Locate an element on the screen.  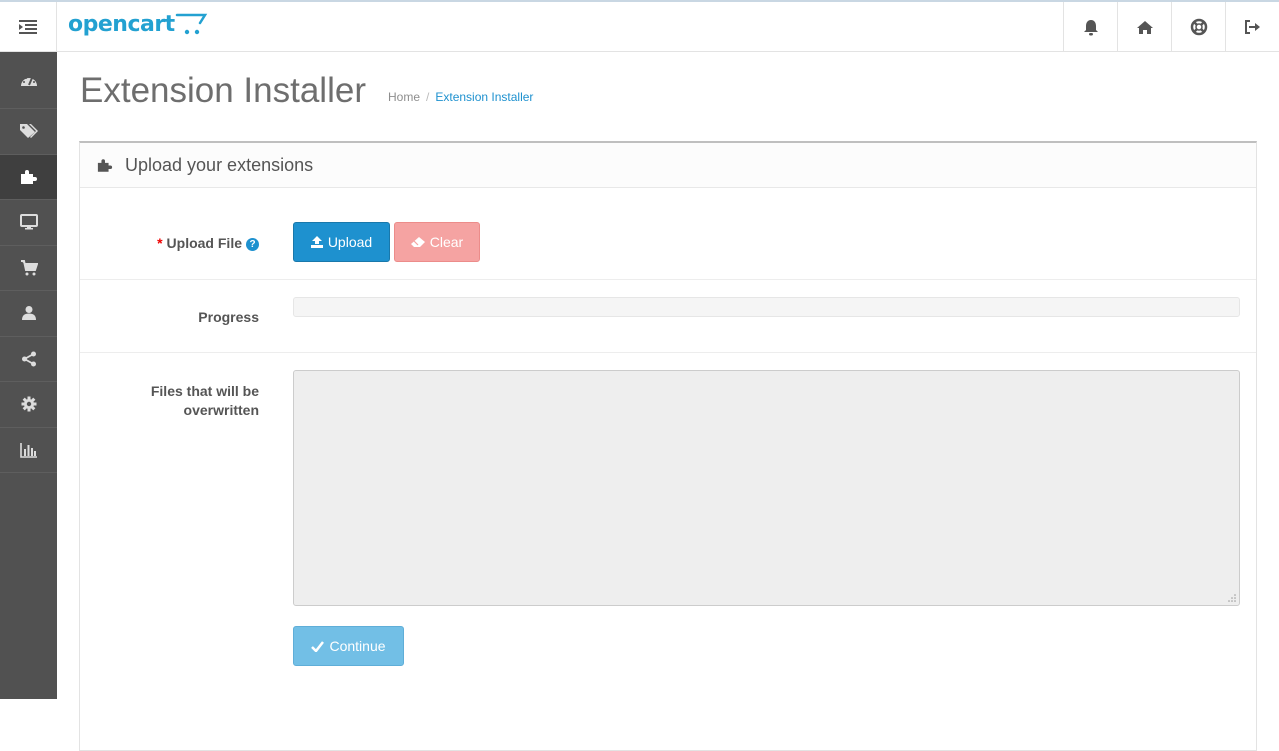
overwritten-files-label-line2: overwritten is located at coordinates (221, 410).